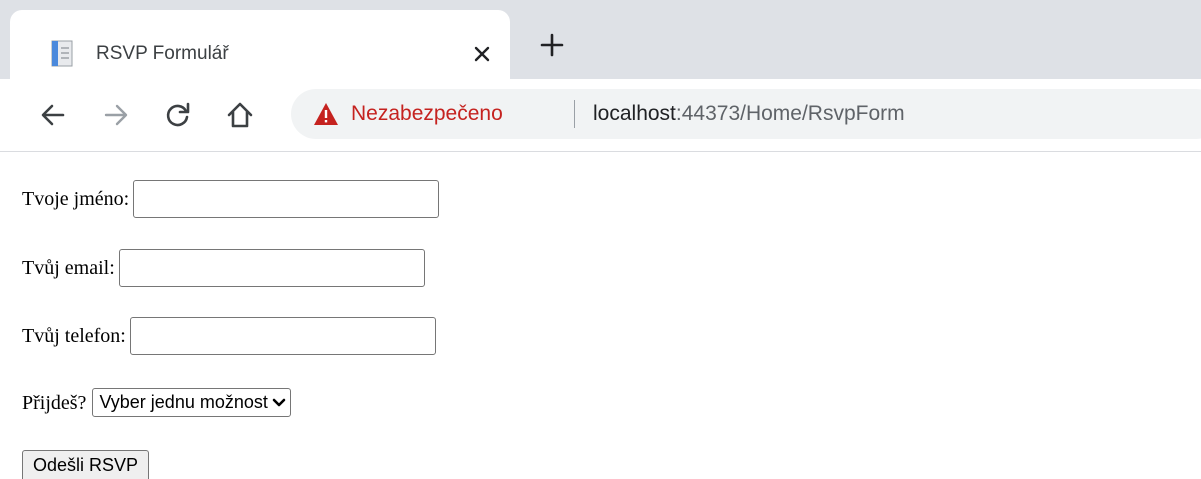  Describe the element at coordinates (427, 114) in the screenshot. I see `security-status-label: Nezabezpečeno` at that location.